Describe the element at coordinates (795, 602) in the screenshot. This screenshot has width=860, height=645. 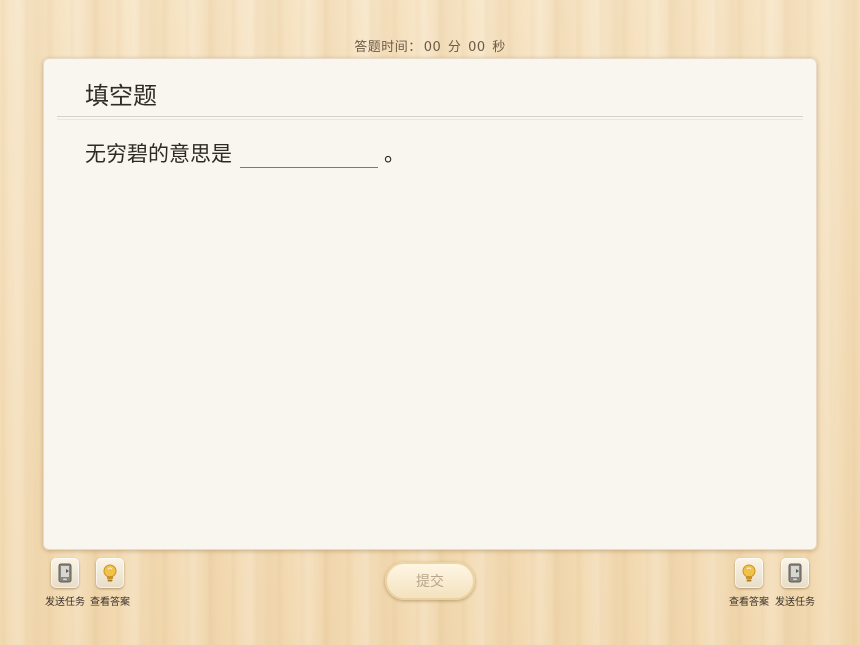
I see `send-task-label-right: 发送任务` at that location.